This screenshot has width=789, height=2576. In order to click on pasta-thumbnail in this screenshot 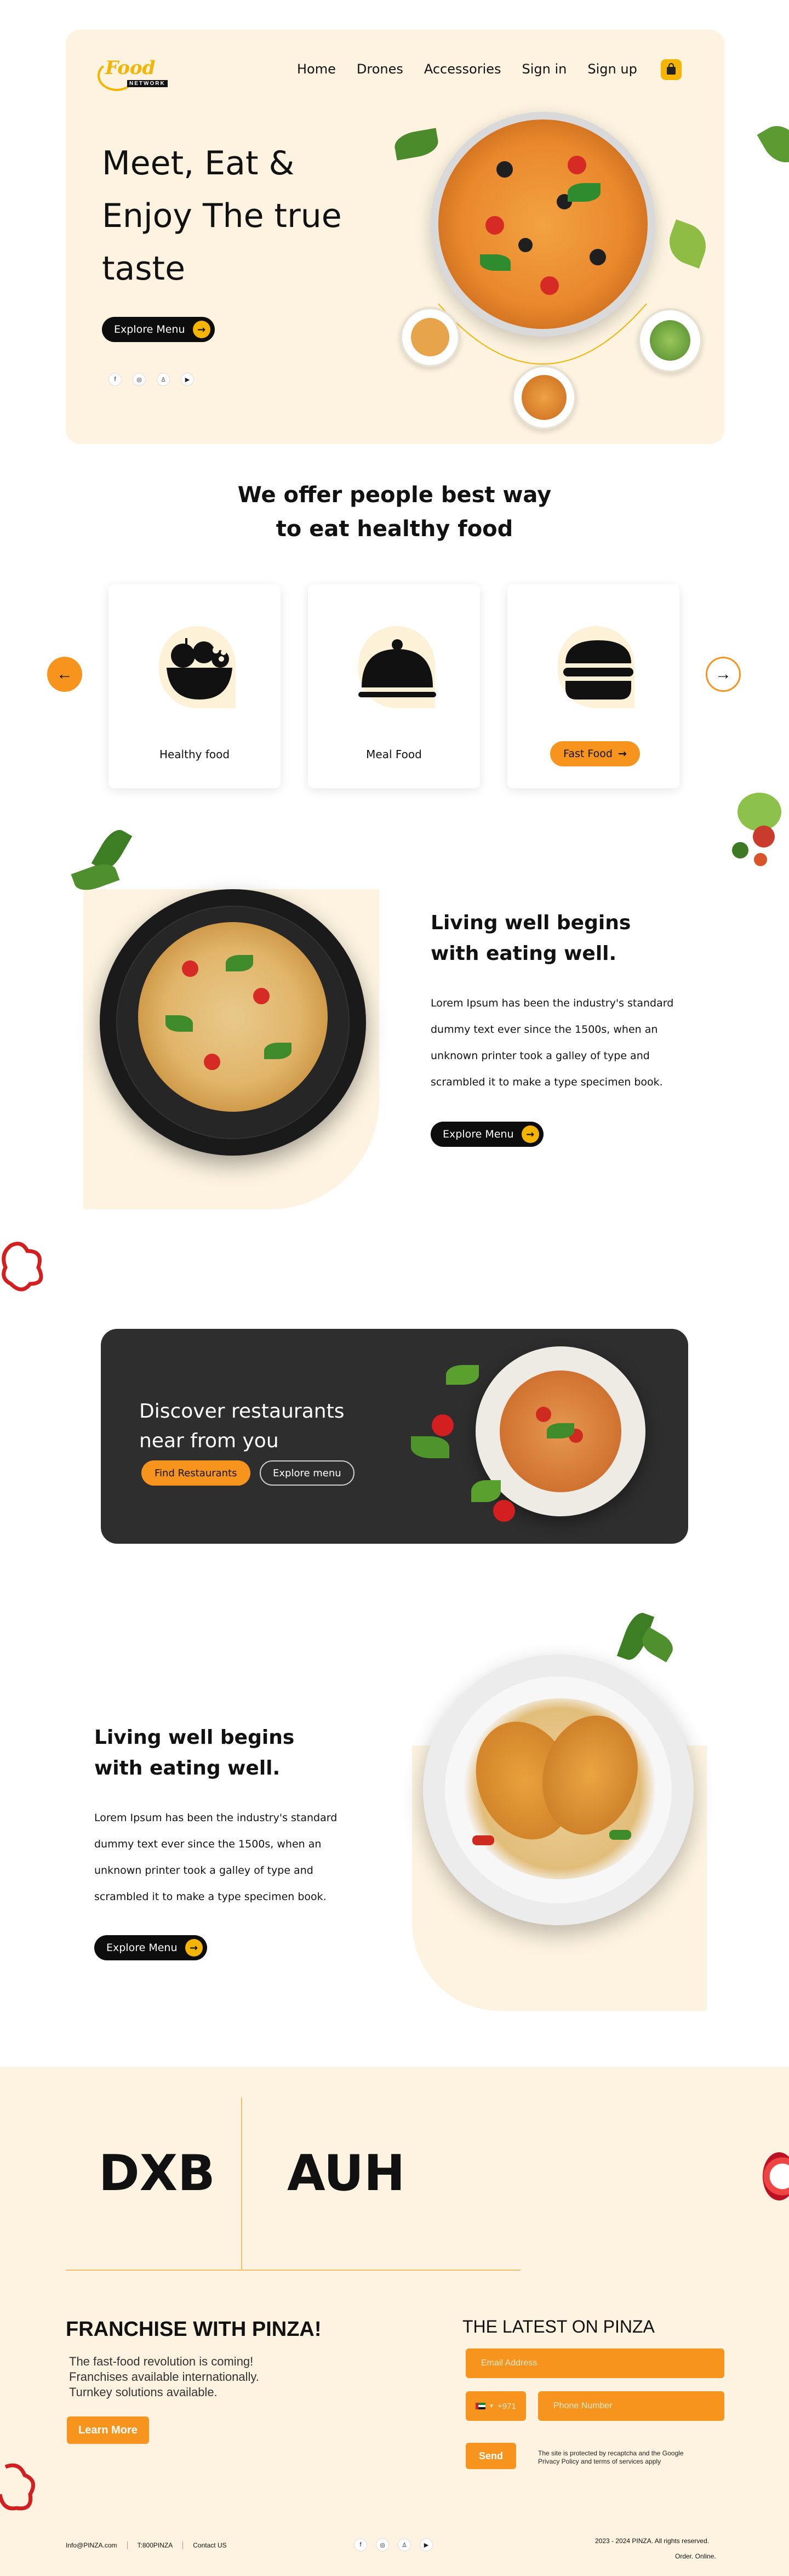, I will do `click(430, 337)`.